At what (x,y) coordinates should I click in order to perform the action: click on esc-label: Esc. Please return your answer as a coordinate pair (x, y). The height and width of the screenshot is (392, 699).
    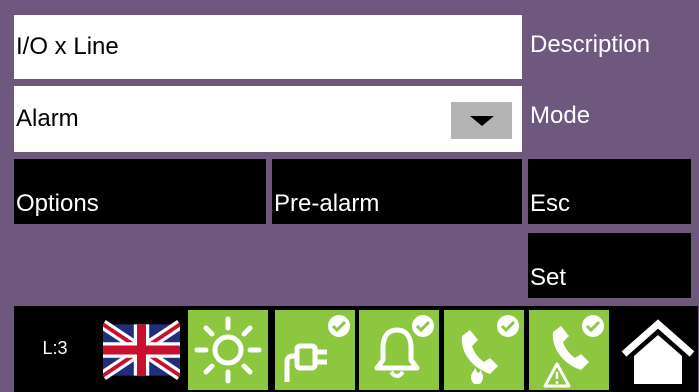
    Looking at the image, I should click on (550, 203).